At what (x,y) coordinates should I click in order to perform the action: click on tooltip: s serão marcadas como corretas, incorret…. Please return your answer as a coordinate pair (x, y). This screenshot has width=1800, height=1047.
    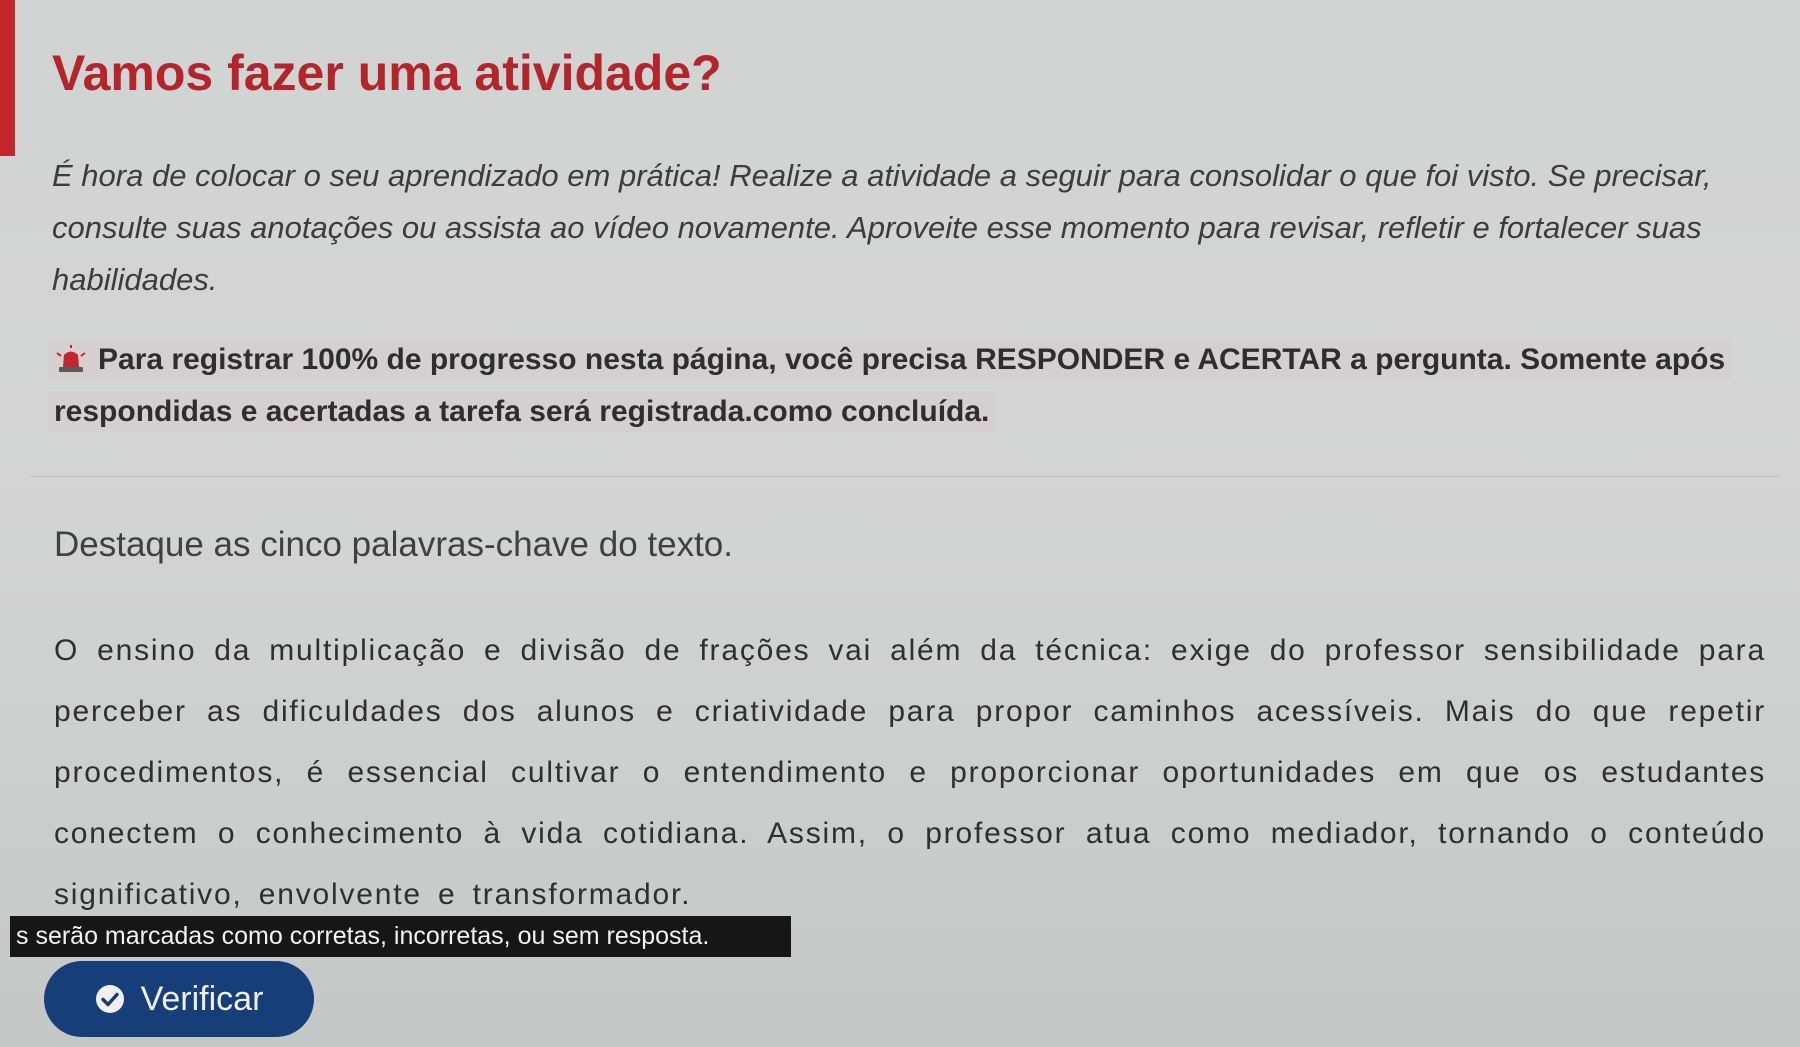
    Looking at the image, I should click on (400, 936).